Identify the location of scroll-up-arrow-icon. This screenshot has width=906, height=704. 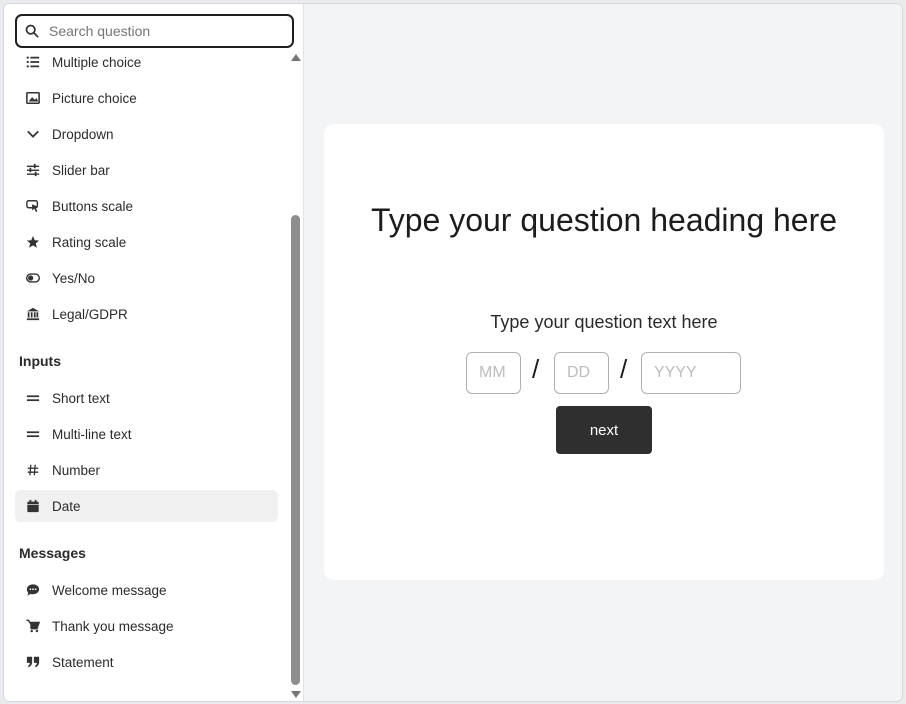
(296, 57).